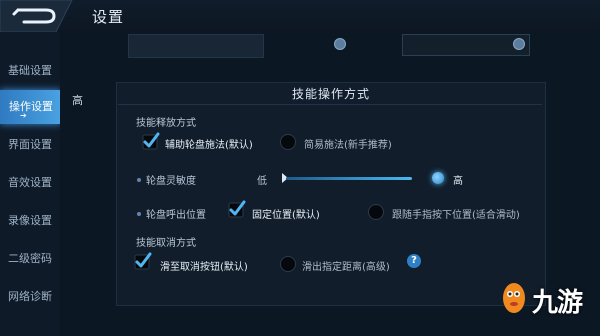 This screenshot has height=336, width=600. I want to click on wheel-position-label: 轮盘呼出位置, so click(176, 215).